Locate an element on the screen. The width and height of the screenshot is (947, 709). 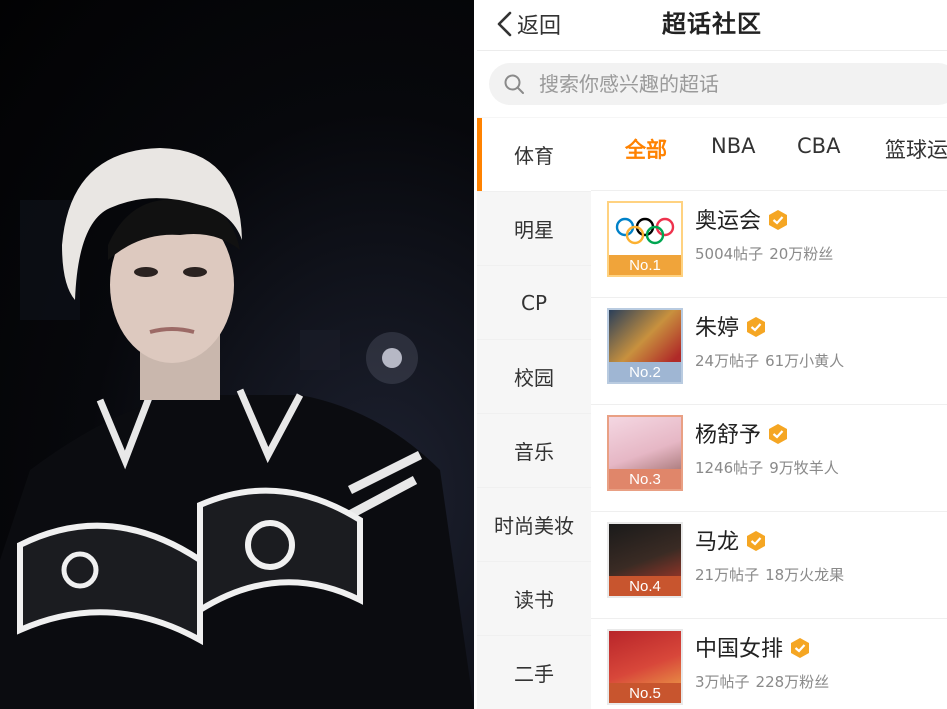
category-label: 体育 is located at coordinates (534, 156).